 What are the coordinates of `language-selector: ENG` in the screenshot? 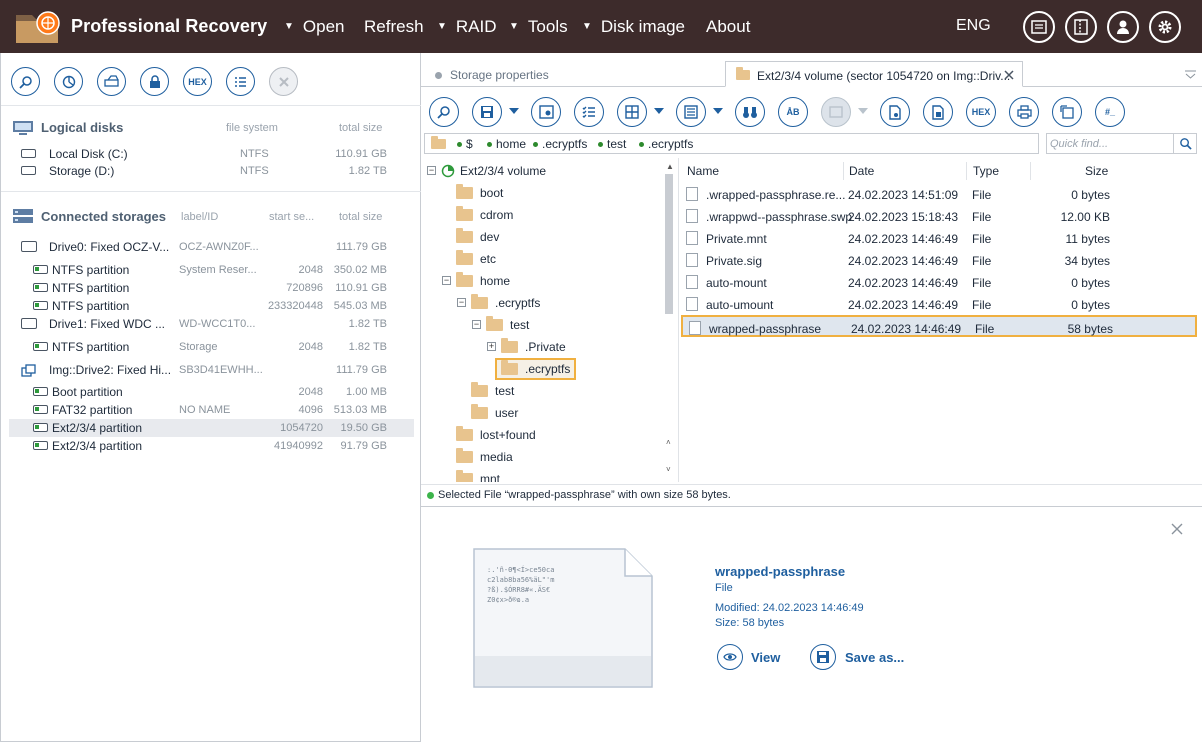 It's located at (973, 26).